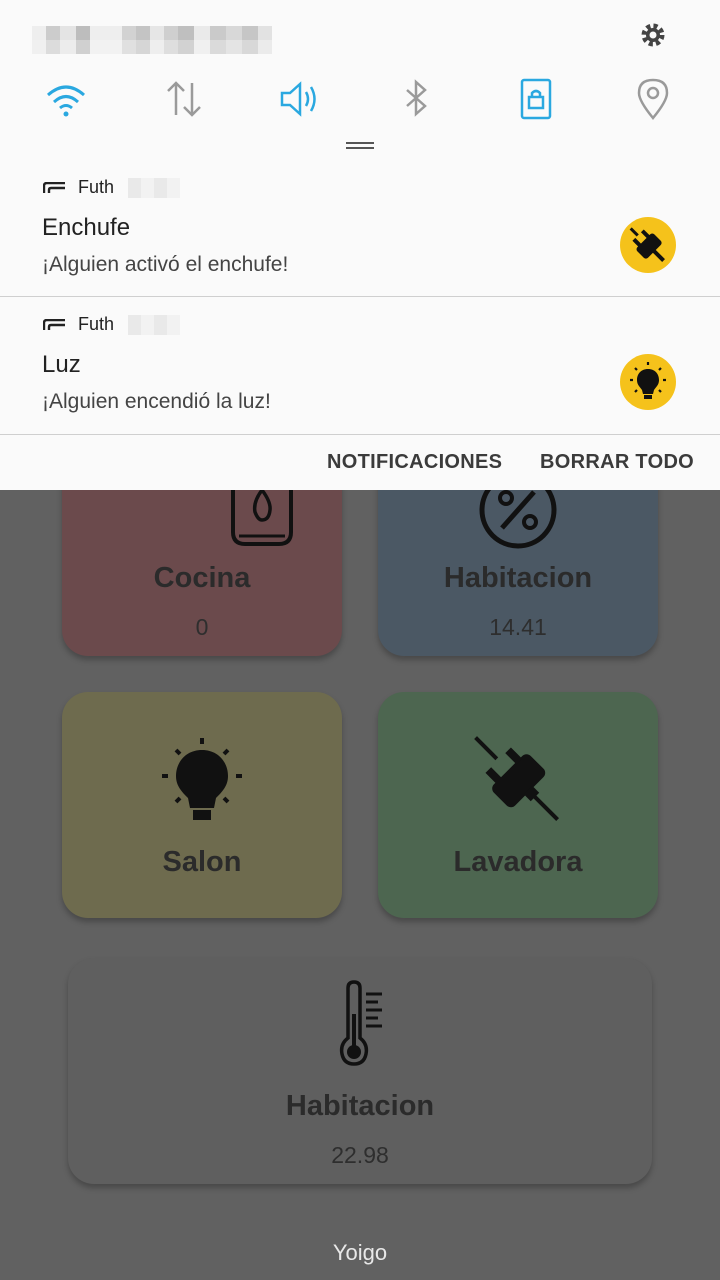 This screenshot has width=720, height=1280. What do you see at coordinates (536, 99) in the screenshot?
I see `rotation-lock-icon` at bounding box center [536, 99].